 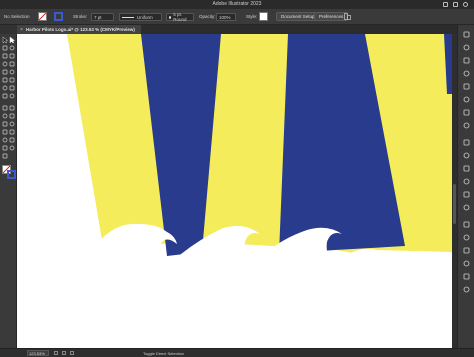 I want to click on align-icon, so click(x=466, y=194).